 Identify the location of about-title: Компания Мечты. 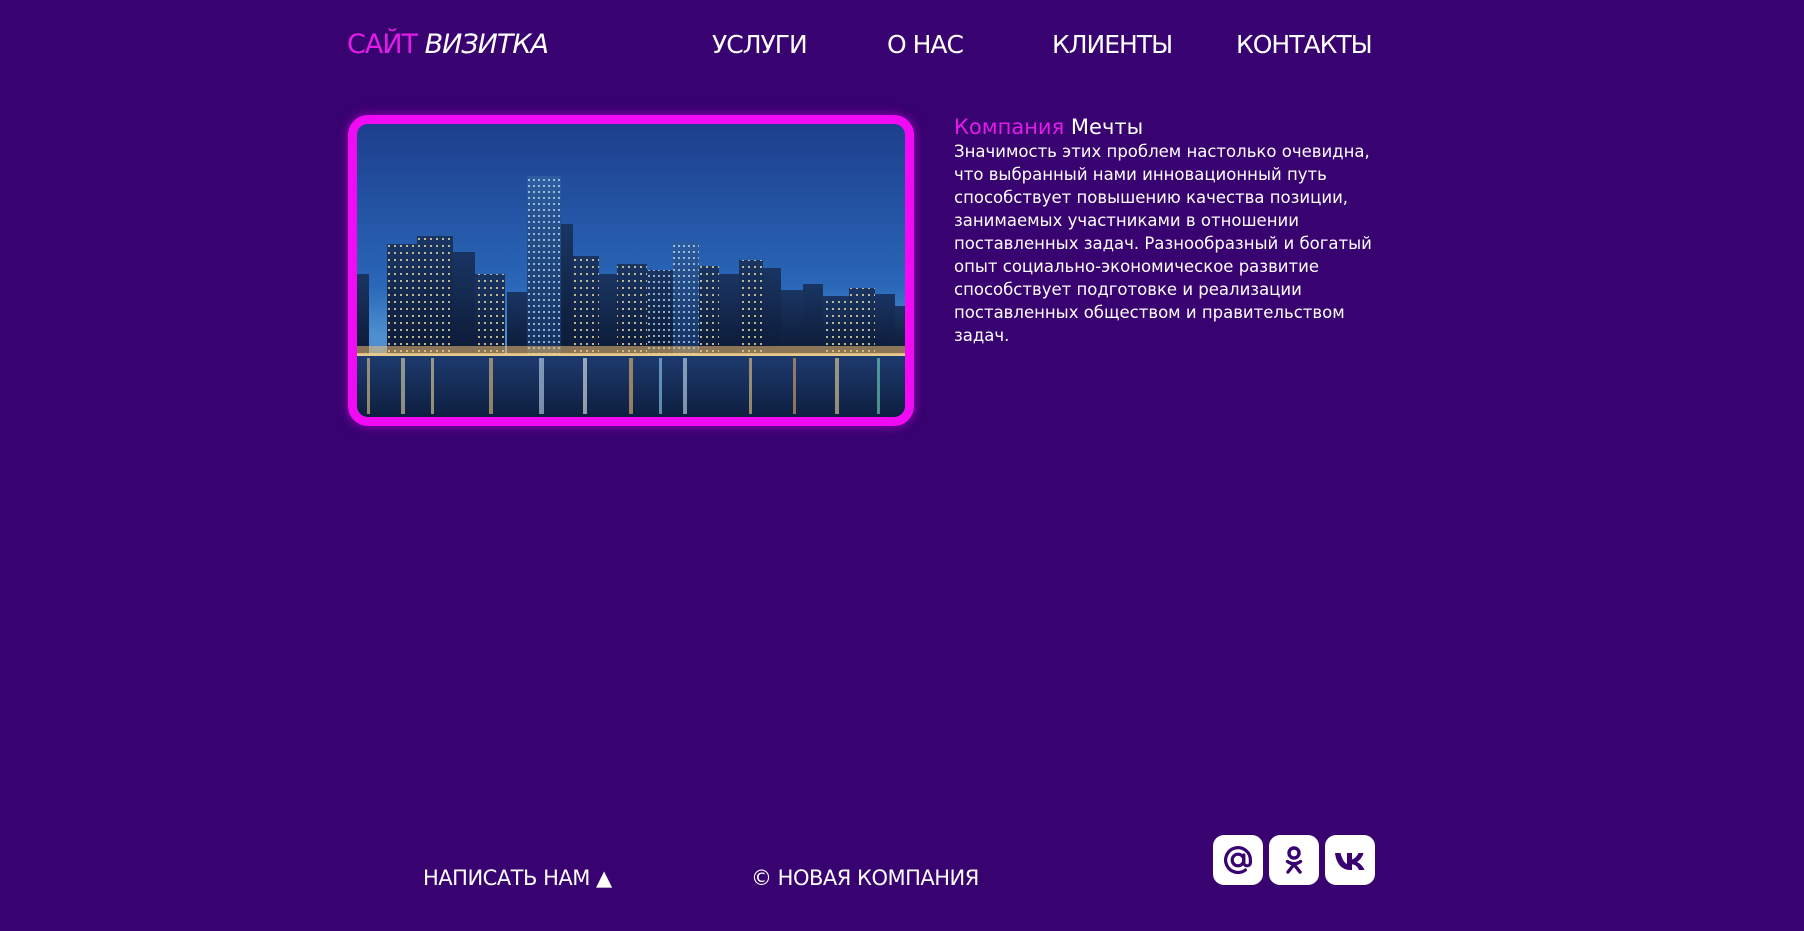
(1048, 127).